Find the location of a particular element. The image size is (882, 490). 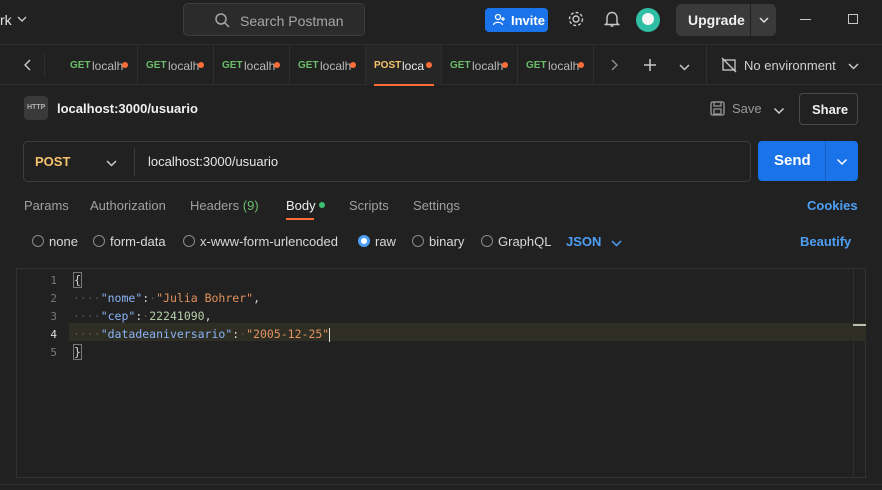

add-user-icon is located at coordinates (499, 21).